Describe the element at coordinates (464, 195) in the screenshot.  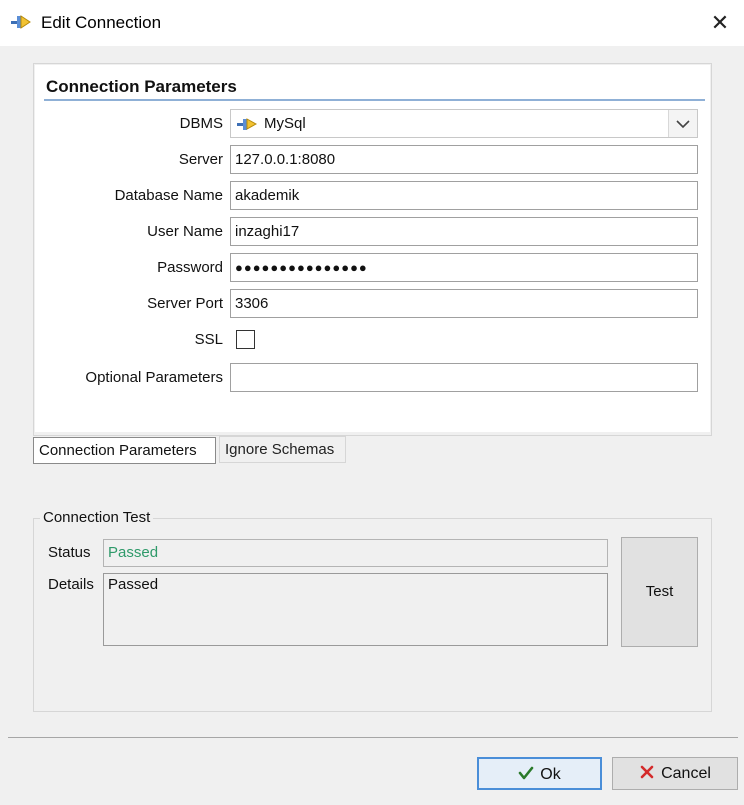
I see `database-name-field: akademik` at that location.